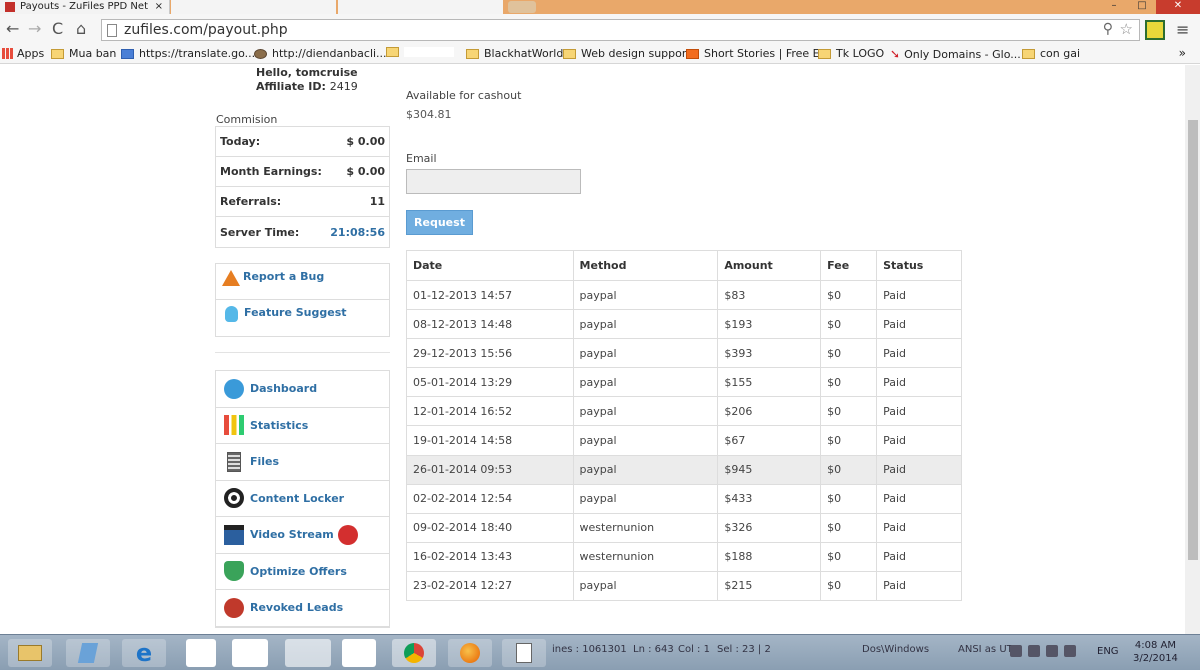  What do you see at coordinates (439, 222) in the screenshot?
I see `request-button: Request` at bounding box center [439, 222].